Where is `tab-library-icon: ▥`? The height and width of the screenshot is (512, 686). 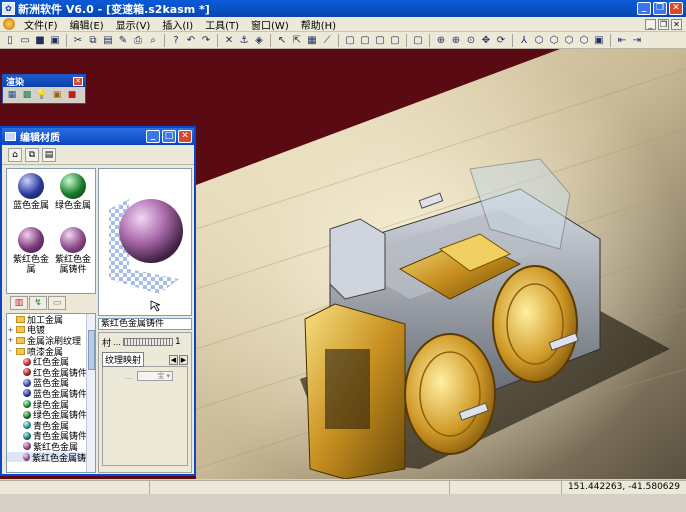 tab-library-icon: ▥ is located at coordinates (19, 303).